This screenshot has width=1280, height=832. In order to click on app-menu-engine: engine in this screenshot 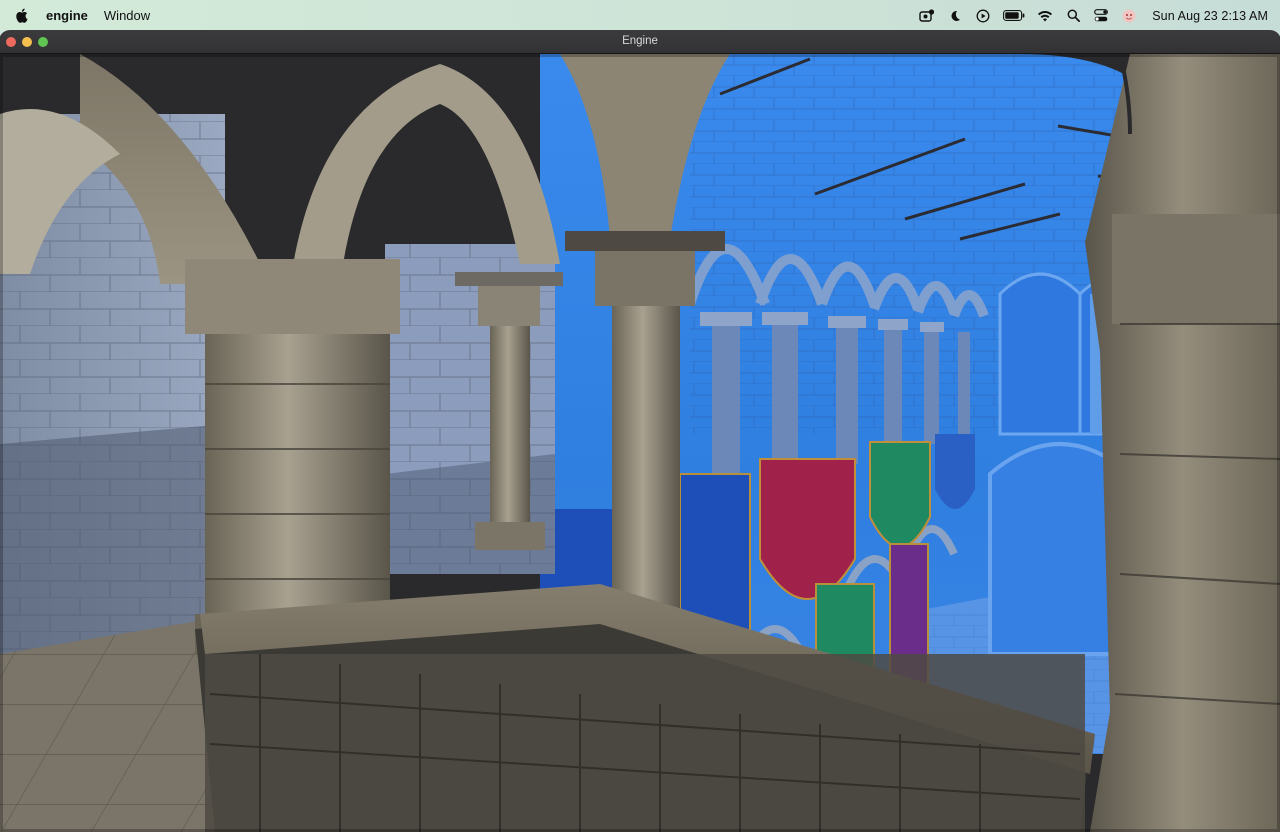, I will do `click(67, 15)`.